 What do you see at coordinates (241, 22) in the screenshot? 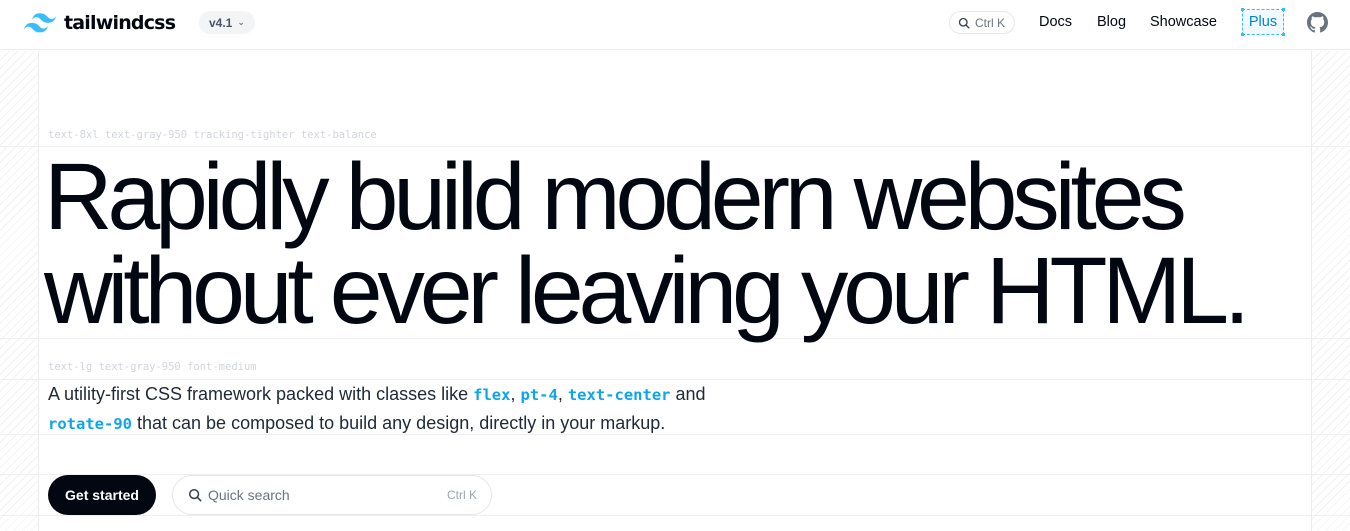
I see `chevron-down-icon: ⌄` at bounding box center [241, 22].